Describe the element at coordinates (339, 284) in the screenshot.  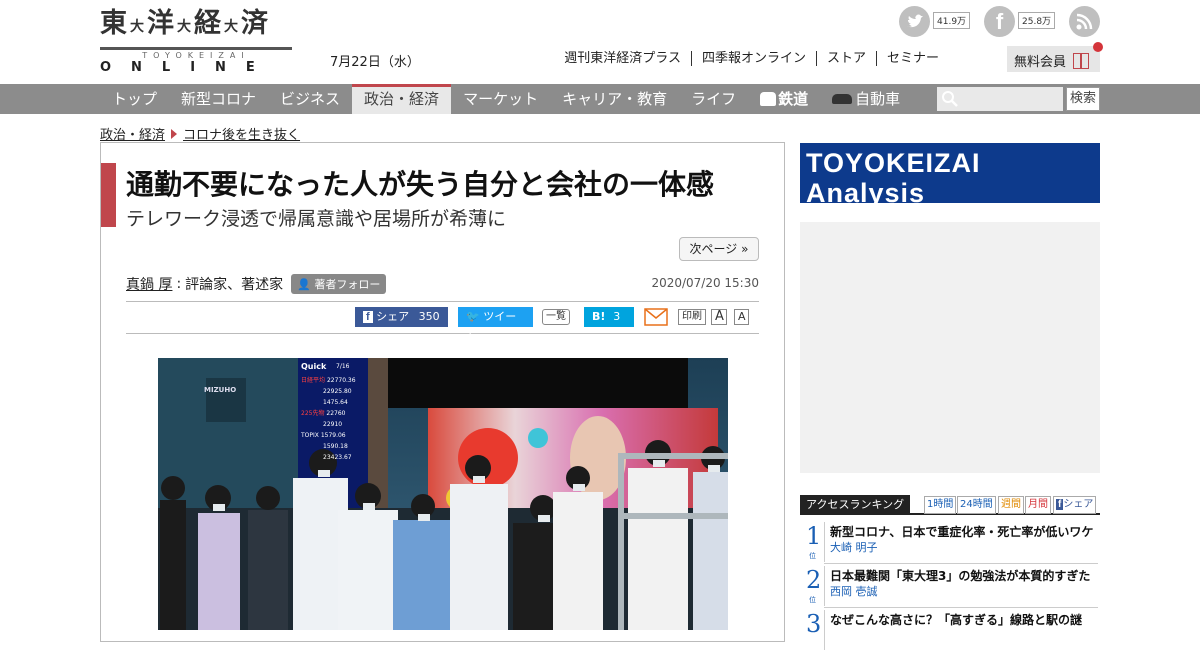
I see `author-follow-button: 👤 著者フォロー` at that location.